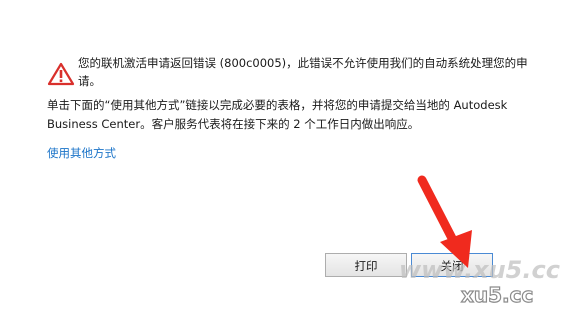  Describe the element at coordinates (61, 74) in the screenshot. I see `warning-icon` at that location.